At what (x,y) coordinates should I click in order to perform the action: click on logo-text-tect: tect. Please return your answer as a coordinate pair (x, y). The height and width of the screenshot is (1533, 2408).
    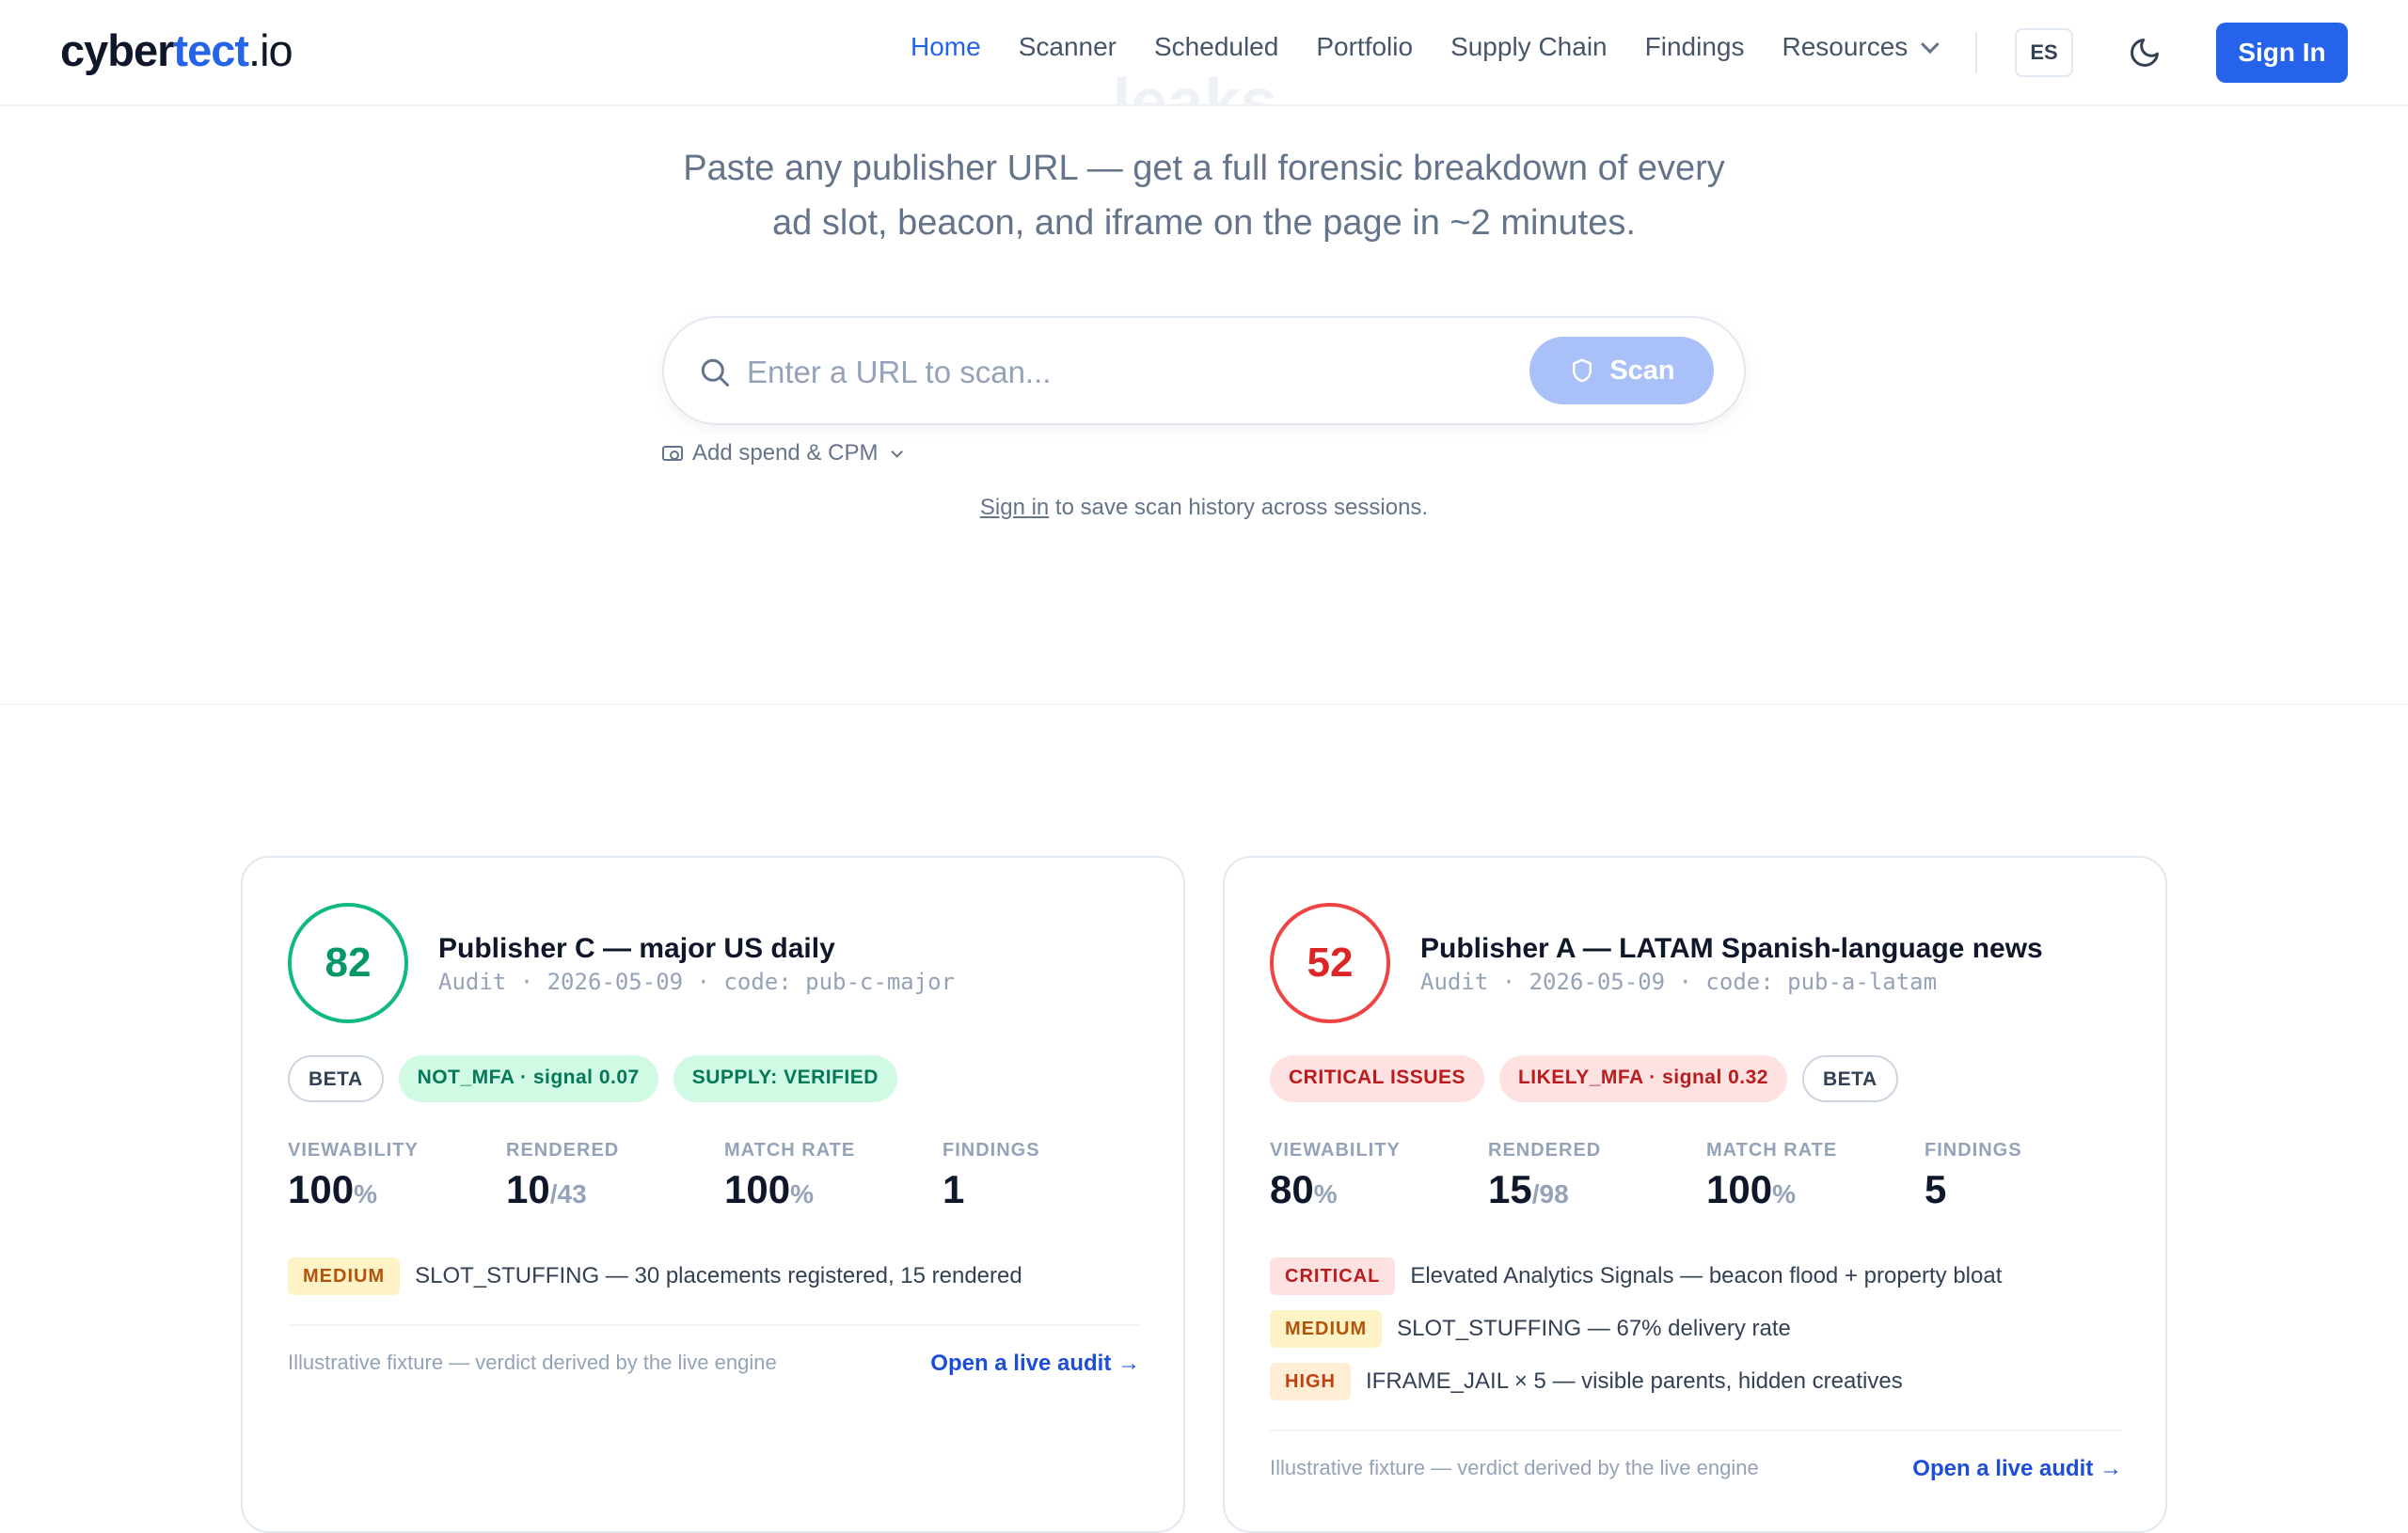
    Looking at the image, I should click on (211, 50).